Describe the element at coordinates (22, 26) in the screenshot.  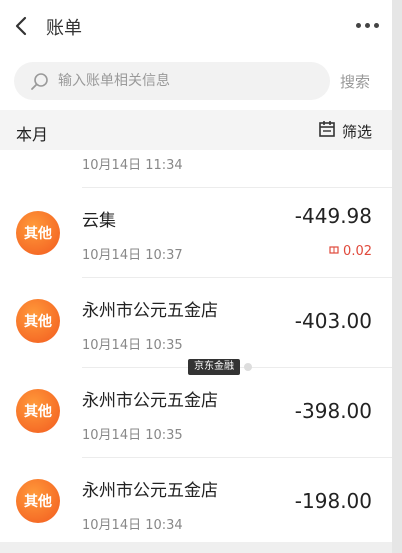
I see `back-icon` at that location.